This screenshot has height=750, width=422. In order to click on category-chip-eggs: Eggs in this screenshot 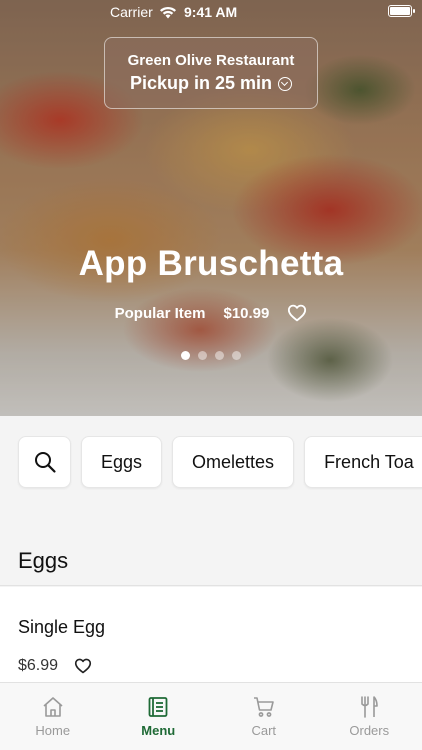, I will do `click(122, 462)`.